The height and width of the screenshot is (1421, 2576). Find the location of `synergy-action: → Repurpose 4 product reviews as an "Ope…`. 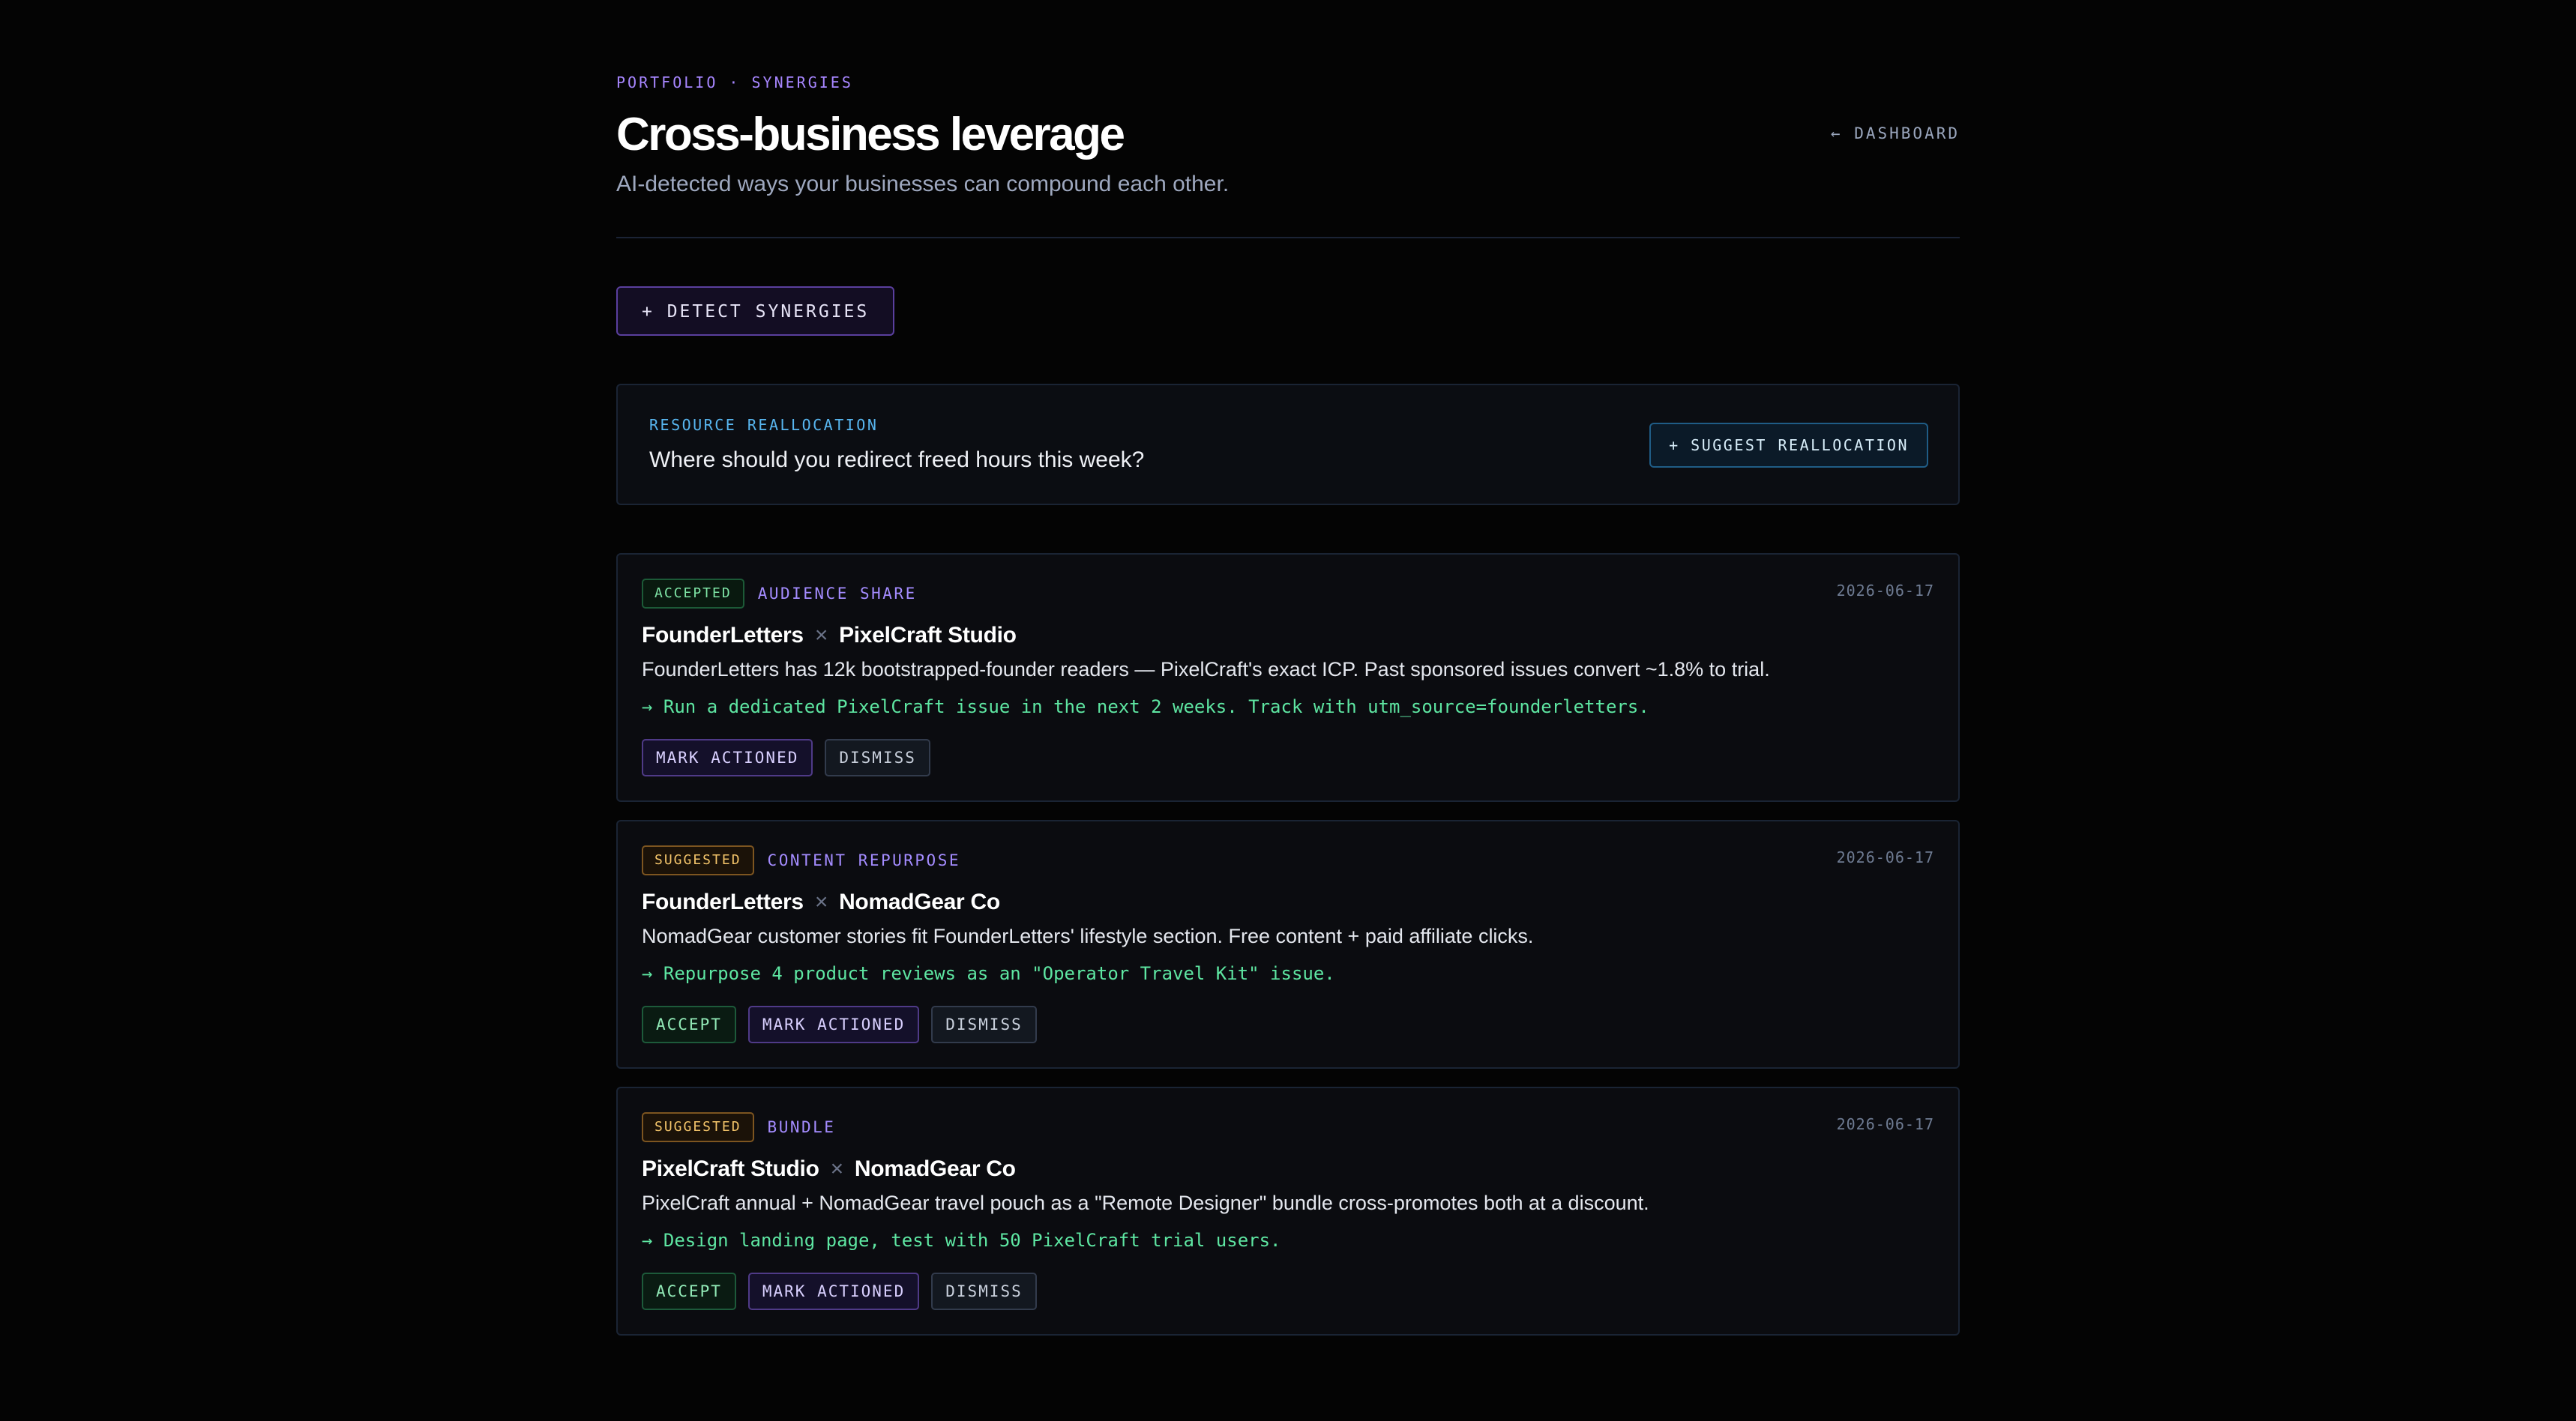

synergy-action: → Repurpose 4 product reviews as an "Ope… is located at coordinates (989, 974).